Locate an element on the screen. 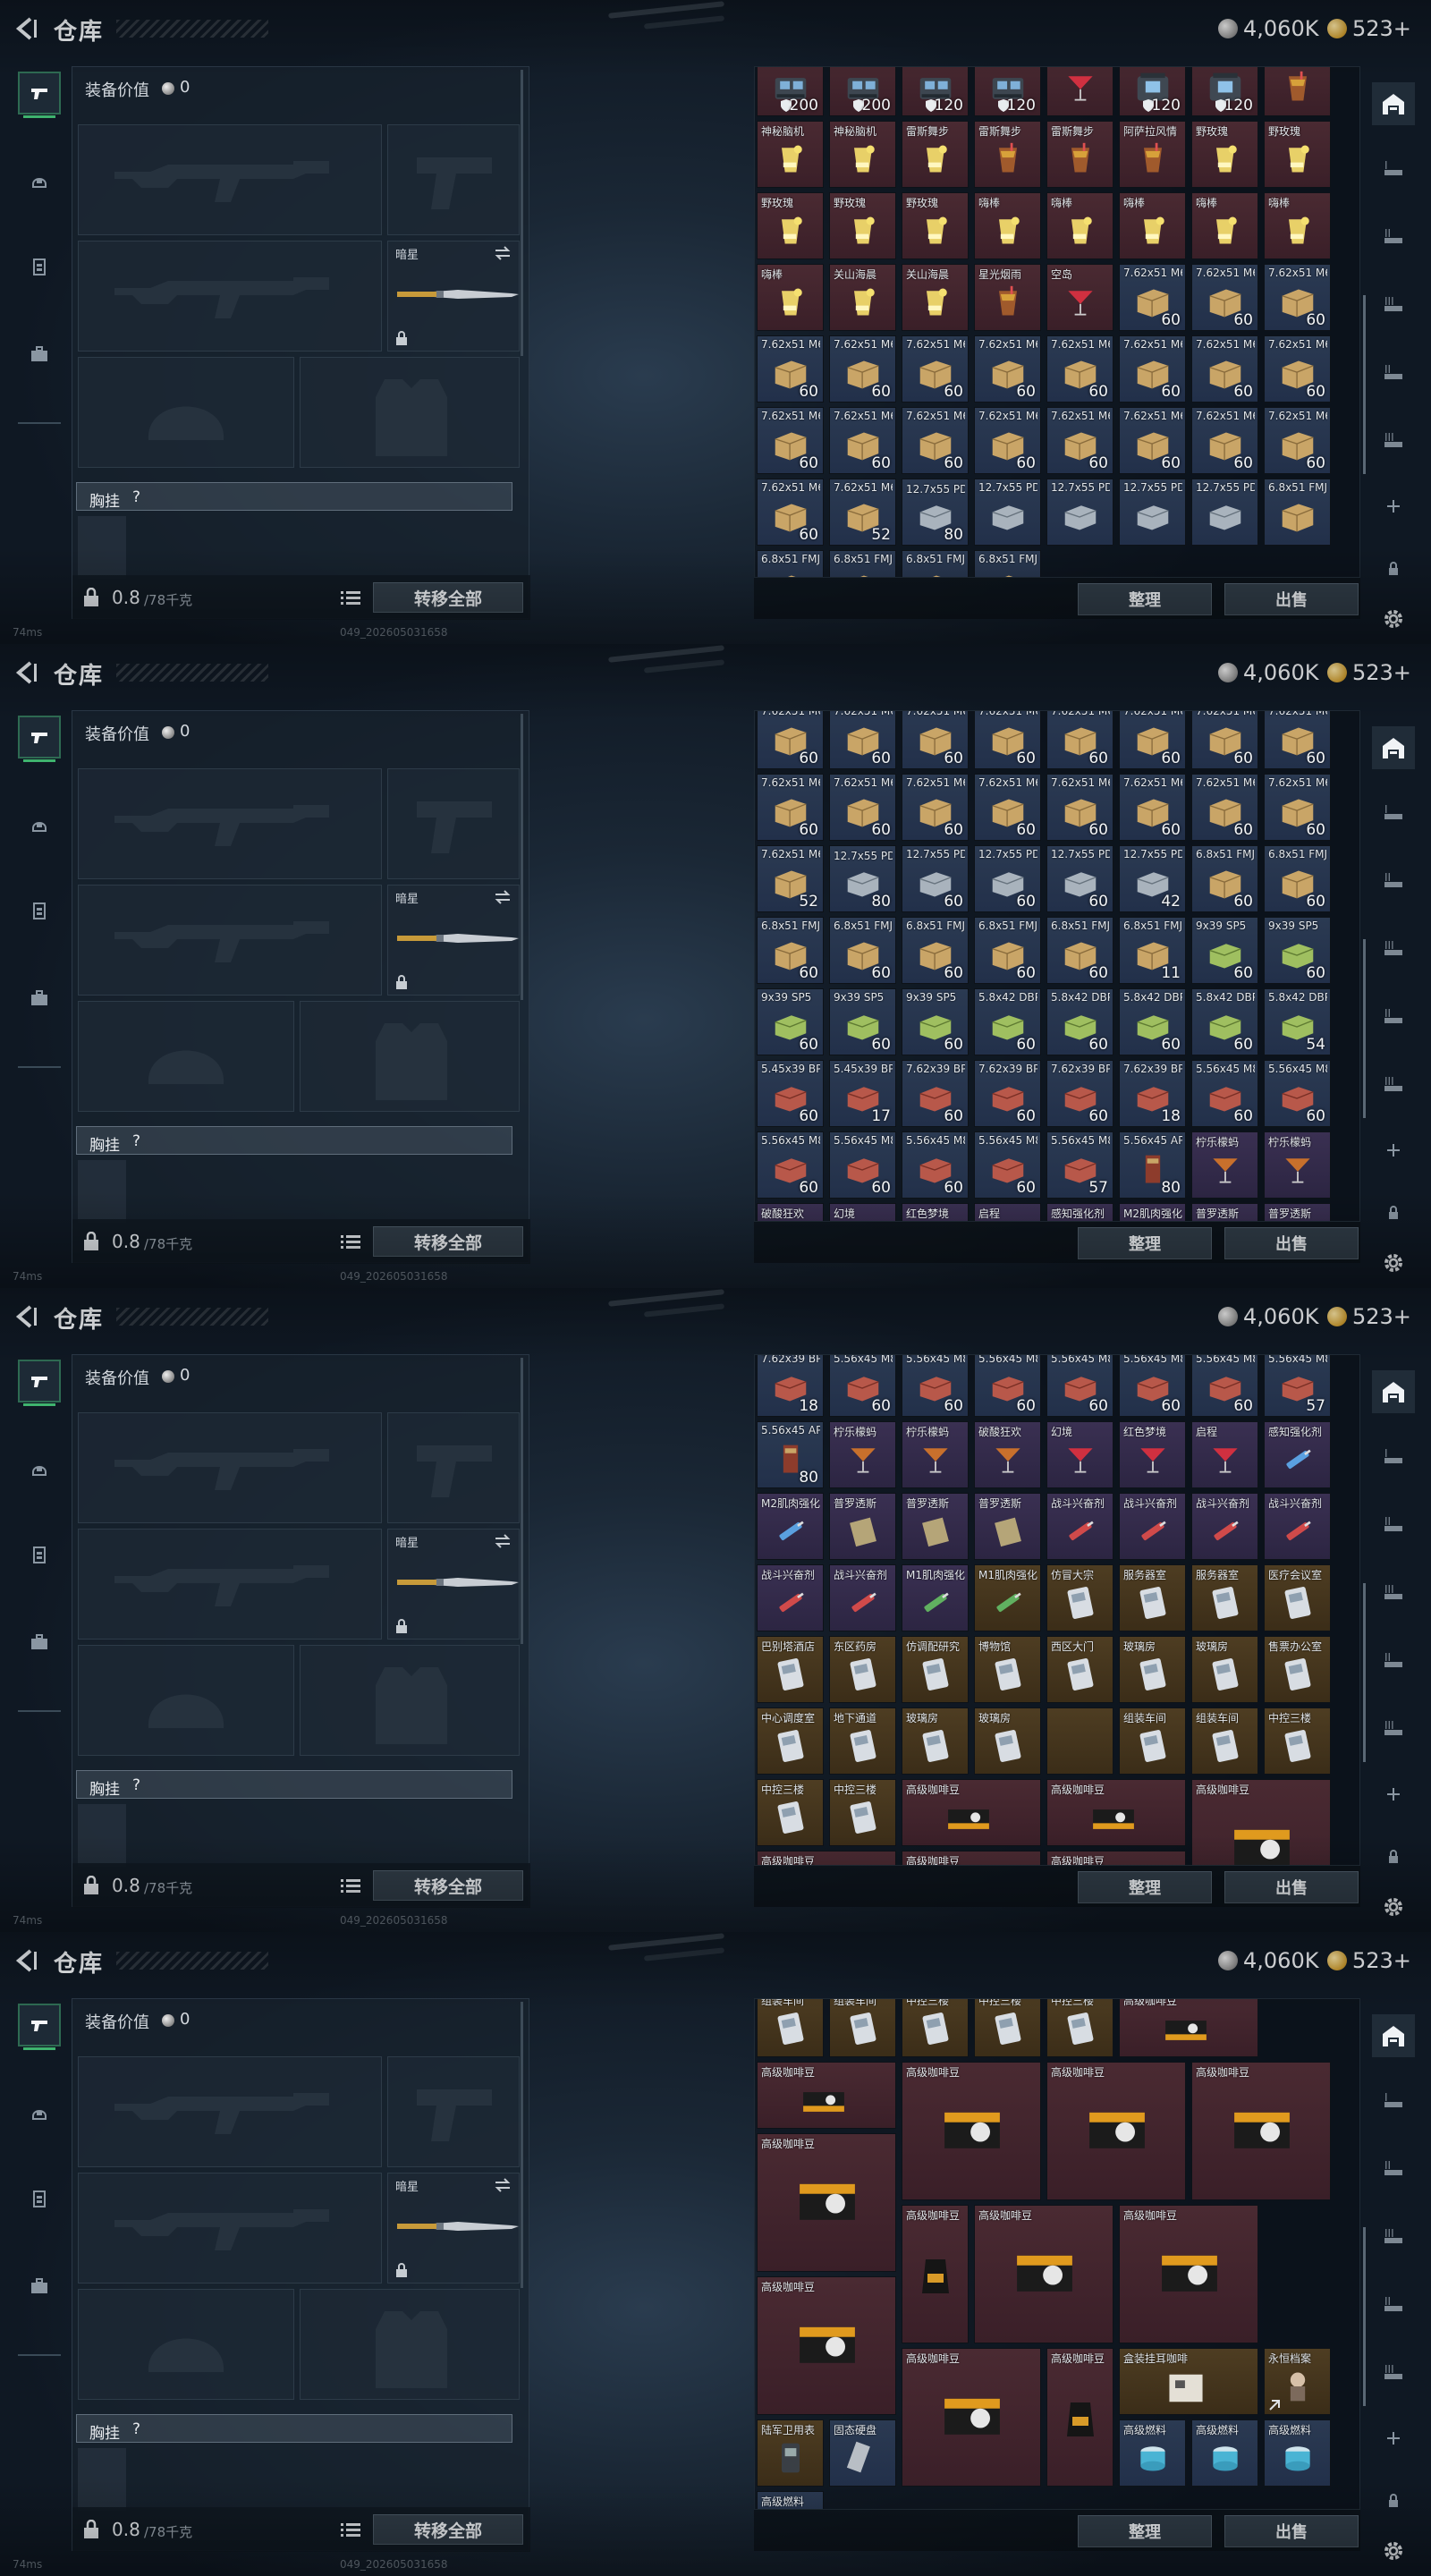  gold-currency: 523+ is located at coordinates (1369, 28).